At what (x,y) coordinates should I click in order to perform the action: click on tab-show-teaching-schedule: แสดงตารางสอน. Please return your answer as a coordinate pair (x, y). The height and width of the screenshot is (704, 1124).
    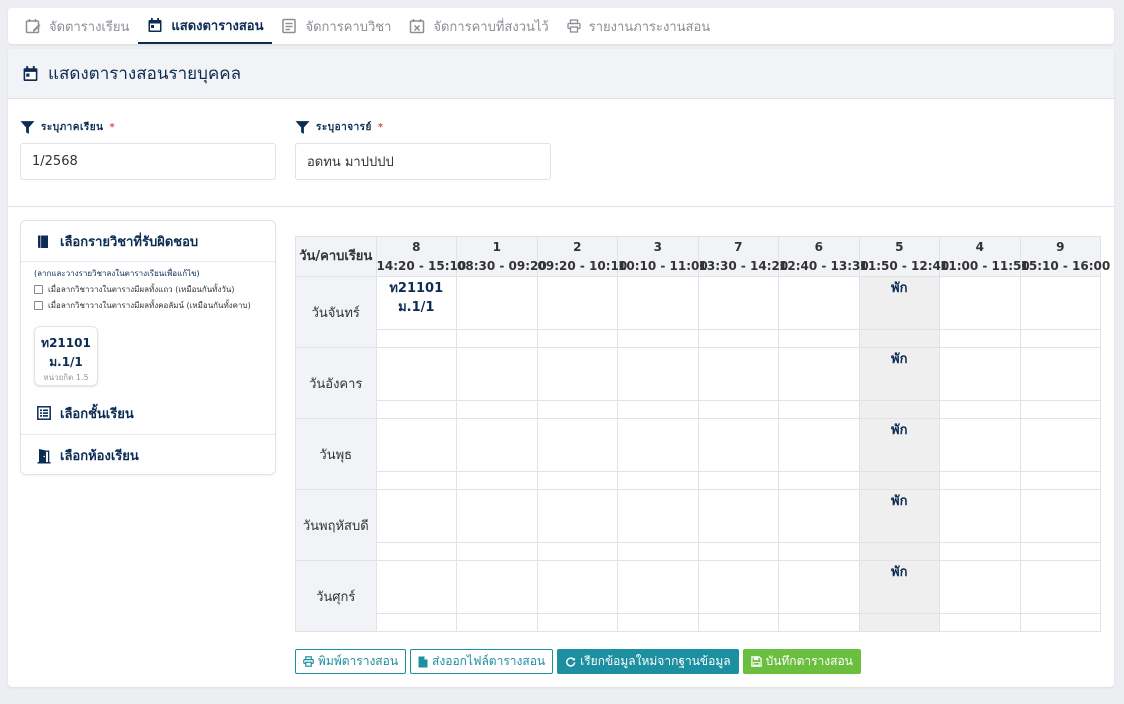
    Looking at the image, I should click on (205, 26).